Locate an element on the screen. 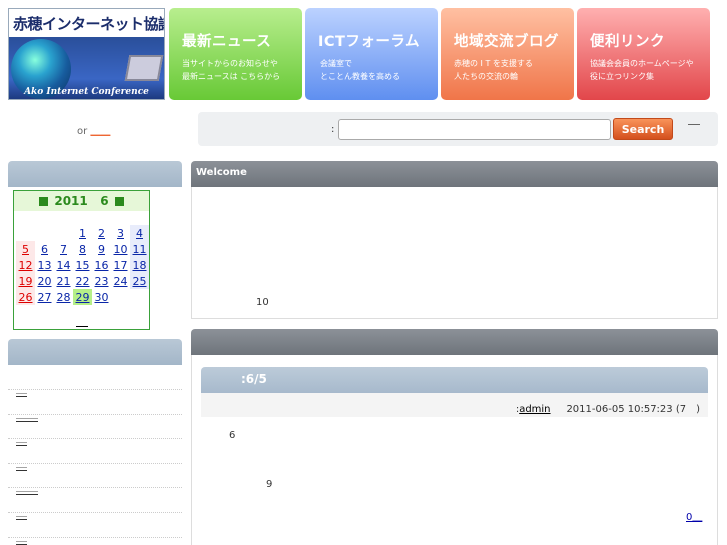 The width and height of the screenshot is (727, 545). calendar-day-link: 8 is located at coordinates (82, 249).